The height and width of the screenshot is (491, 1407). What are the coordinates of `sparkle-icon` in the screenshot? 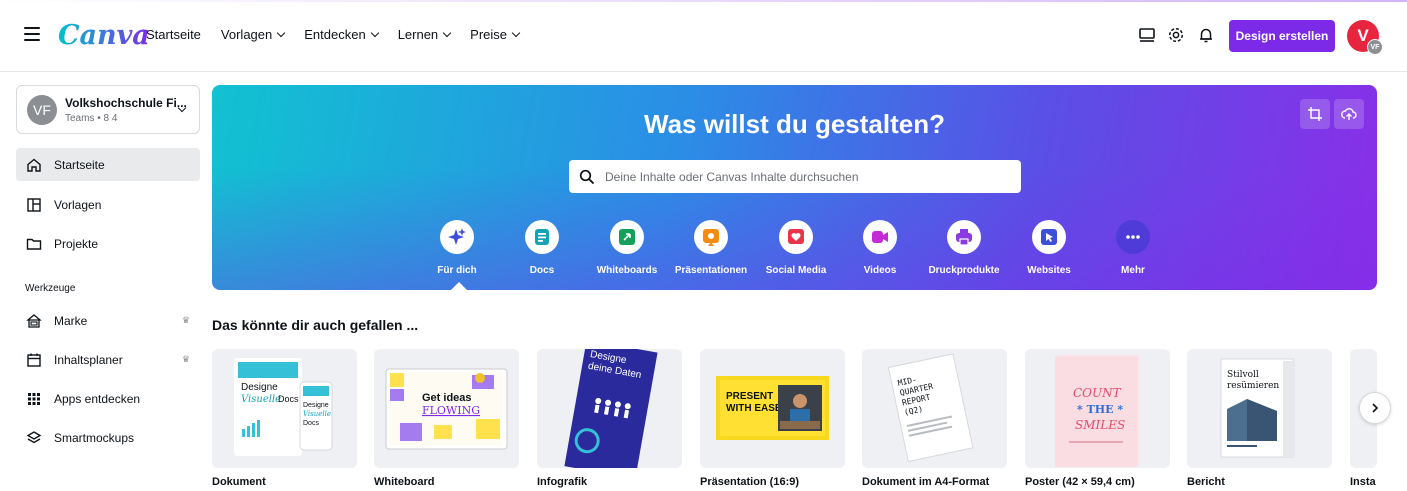 It's located at (457, 236).